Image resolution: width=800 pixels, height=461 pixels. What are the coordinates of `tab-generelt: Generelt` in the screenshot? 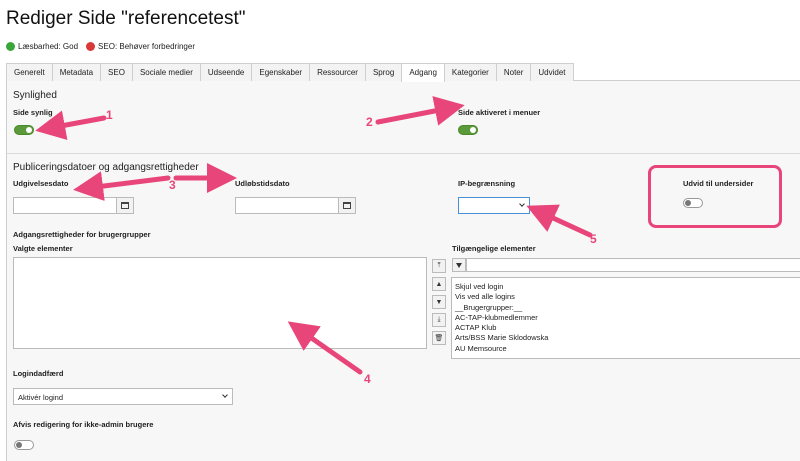 It's located at (29, 72).